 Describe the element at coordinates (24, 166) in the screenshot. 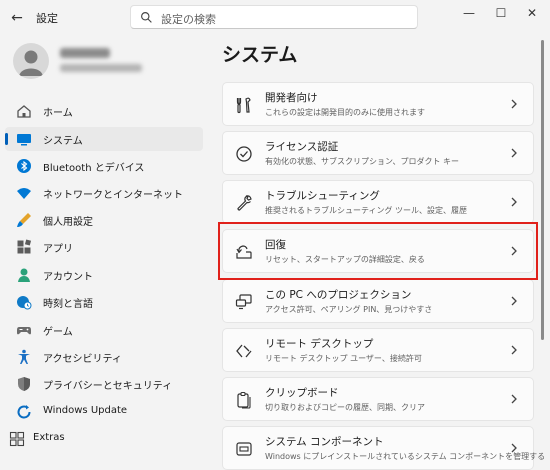

I see `bluetooth-icon` at that location.